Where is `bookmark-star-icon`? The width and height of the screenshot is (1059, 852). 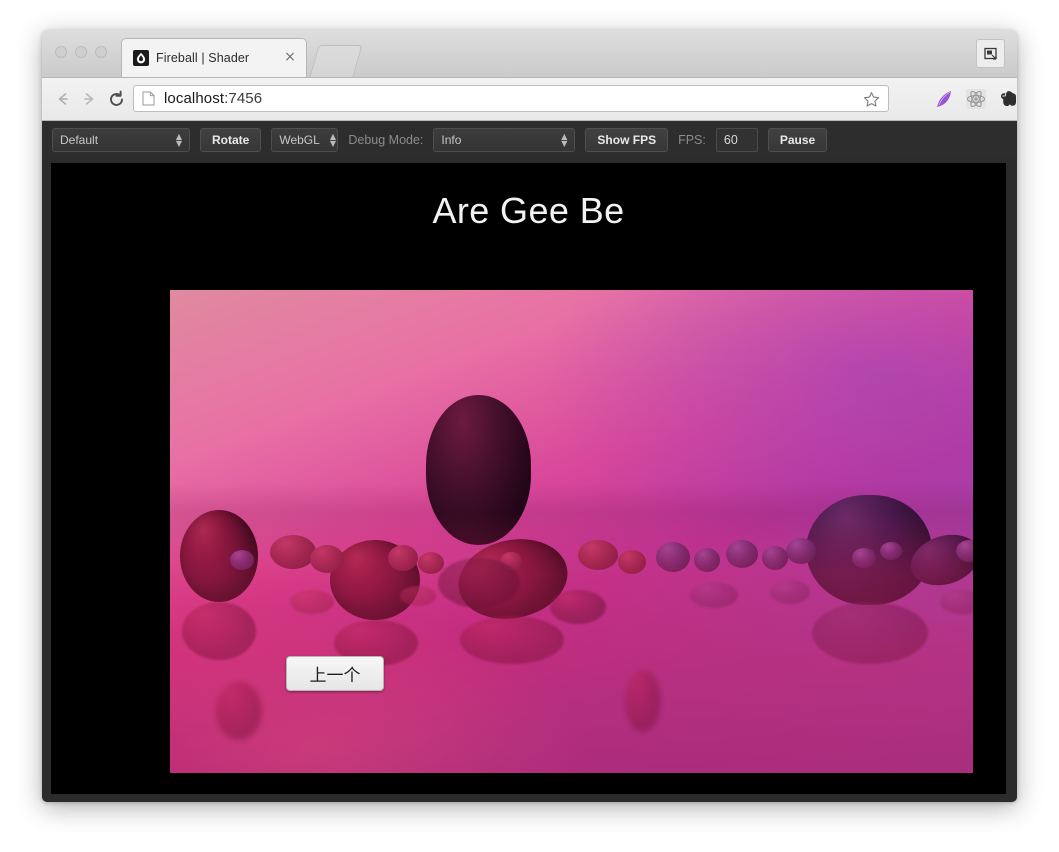 bookmark-star-icon is located at coordinates (871, 99).